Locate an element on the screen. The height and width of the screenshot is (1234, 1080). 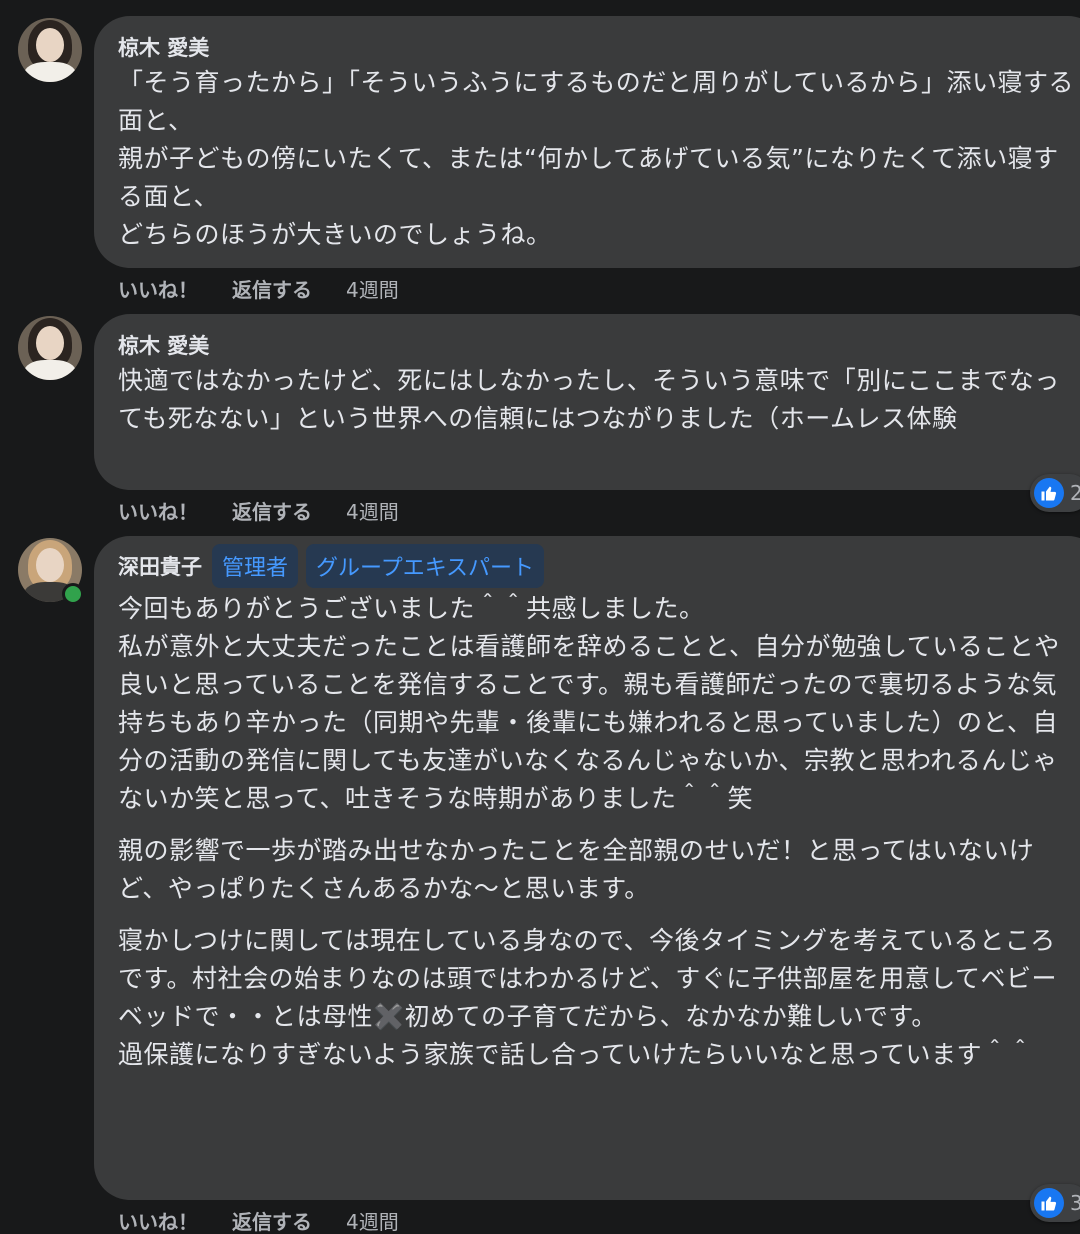
reaction-summary: 2 is located at coordinates (1055, 493).